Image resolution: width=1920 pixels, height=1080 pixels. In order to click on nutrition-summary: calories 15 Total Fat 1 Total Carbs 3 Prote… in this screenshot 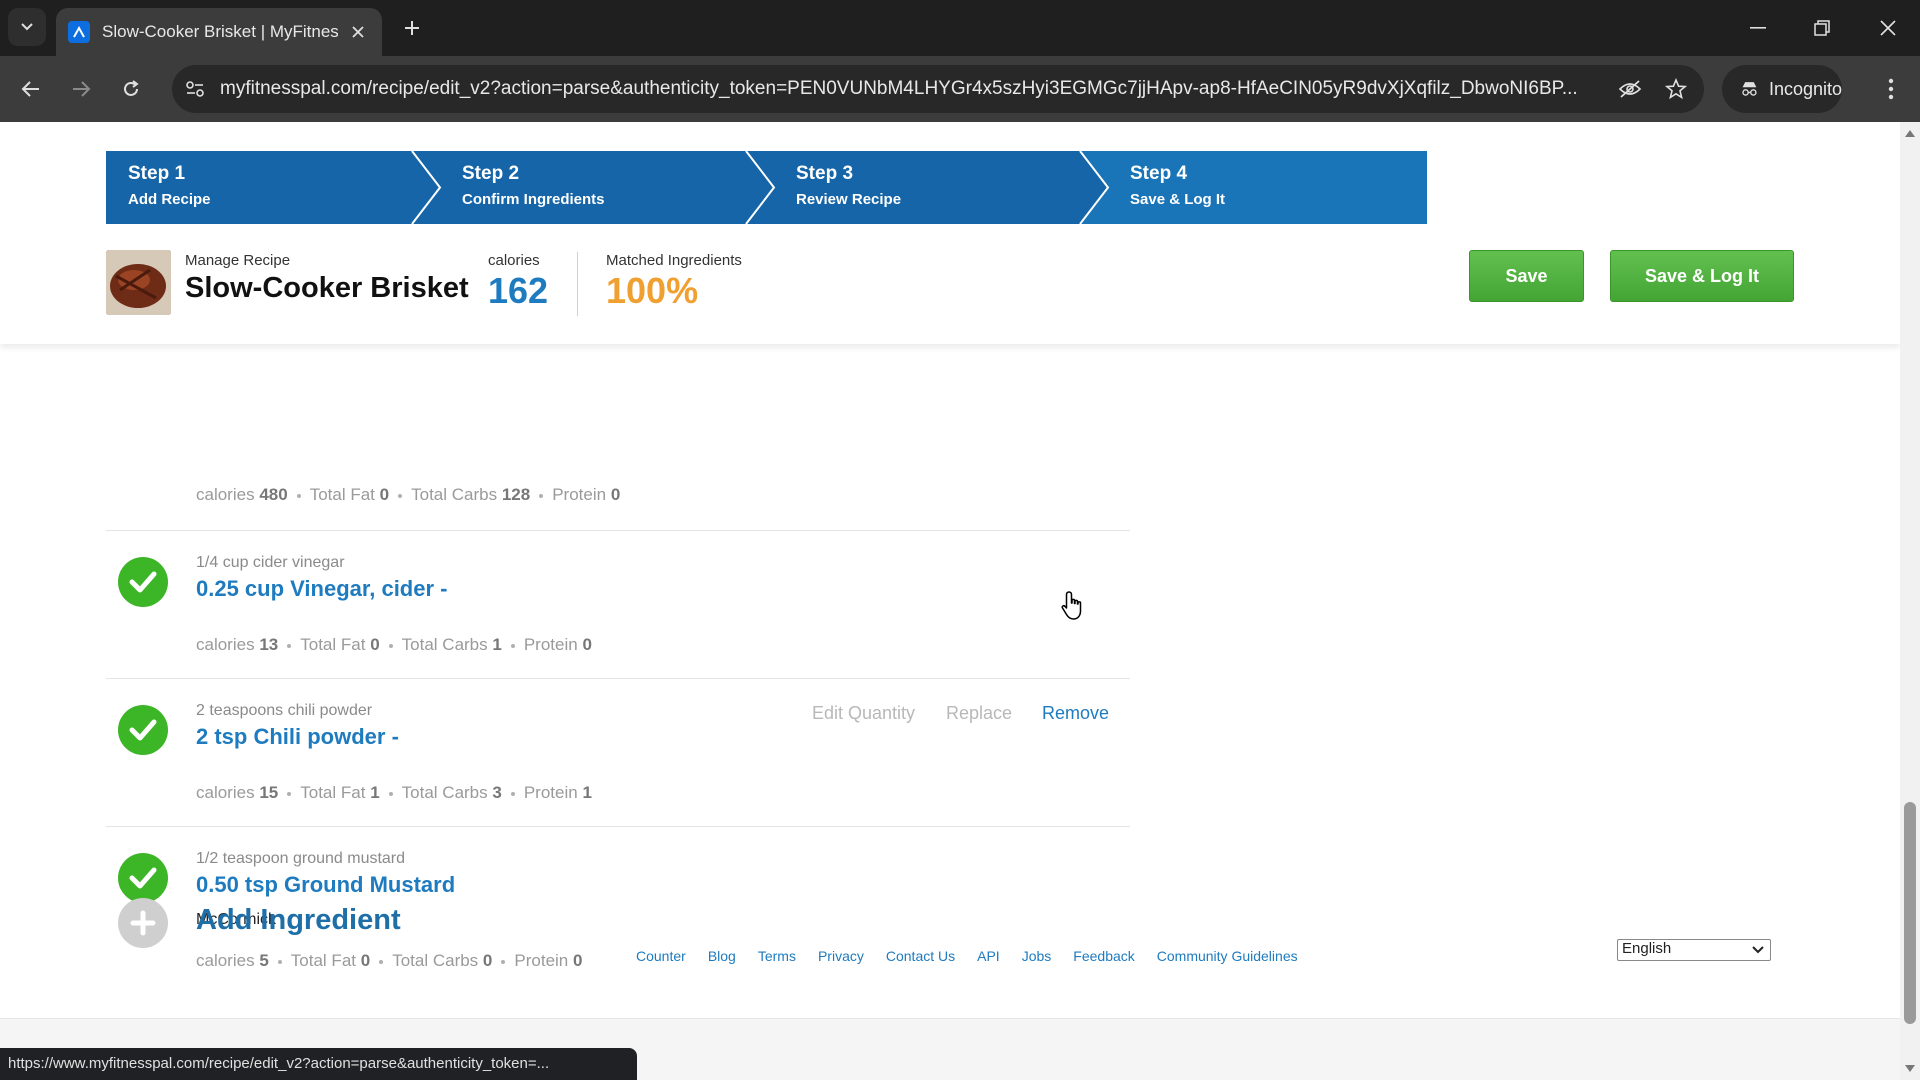, I will do `click(394, 792)`.